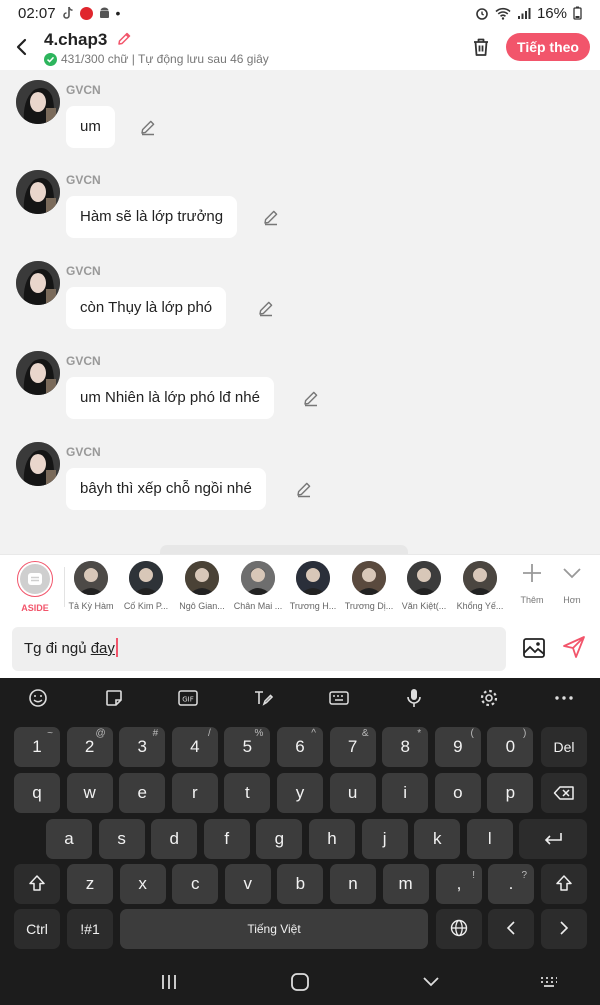 The width and height of the screenshot is (600, 1005). Describe the element at coordinates (89, 793) in the screenshot. I see `key-w: w` at that location.